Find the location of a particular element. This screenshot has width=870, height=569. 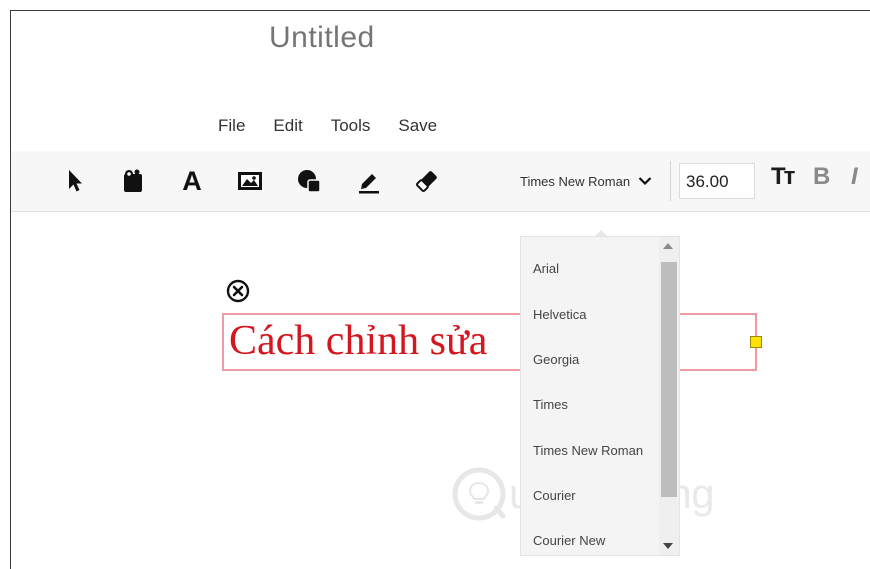

sticker-icon is located at coordinates (133, 180).